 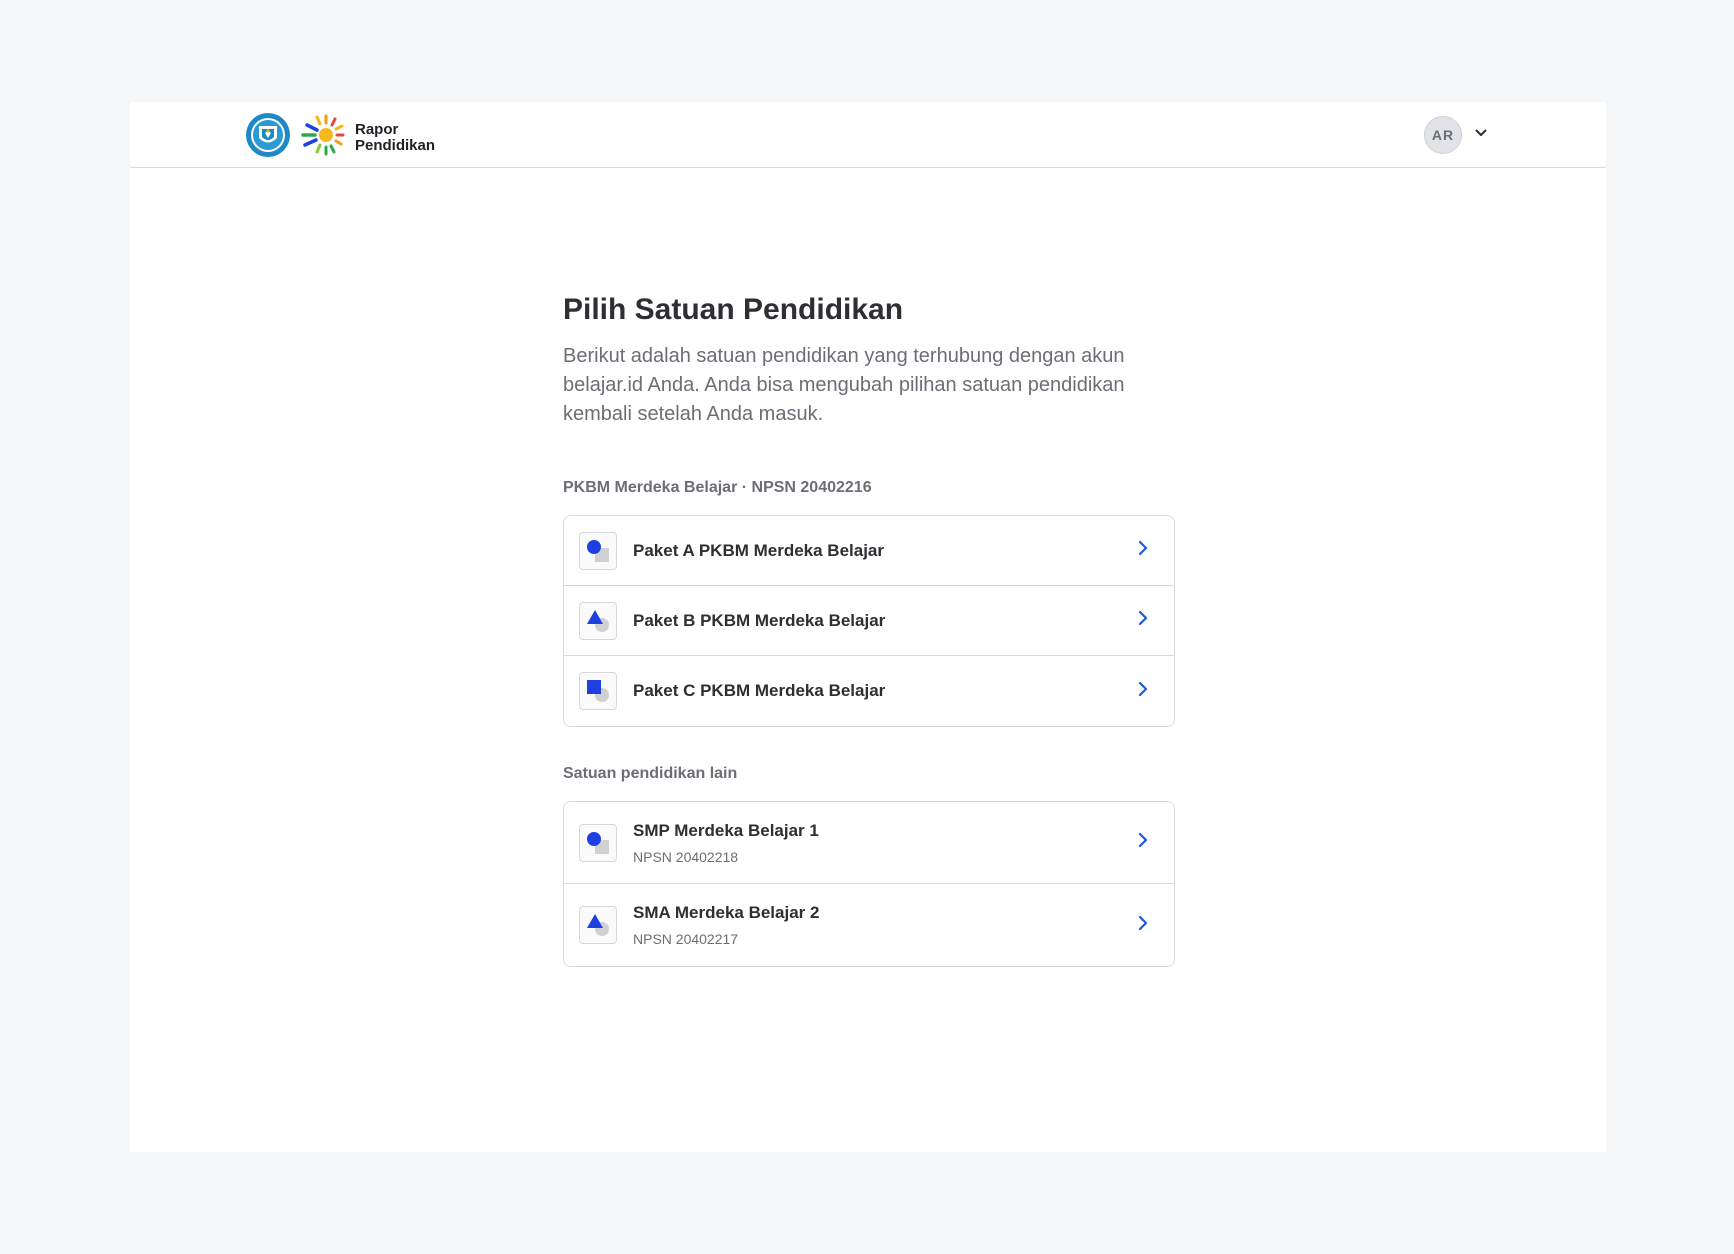 I want to click on page-title: Pilih Satuan Pendidikan, so click(x=733, y=309).